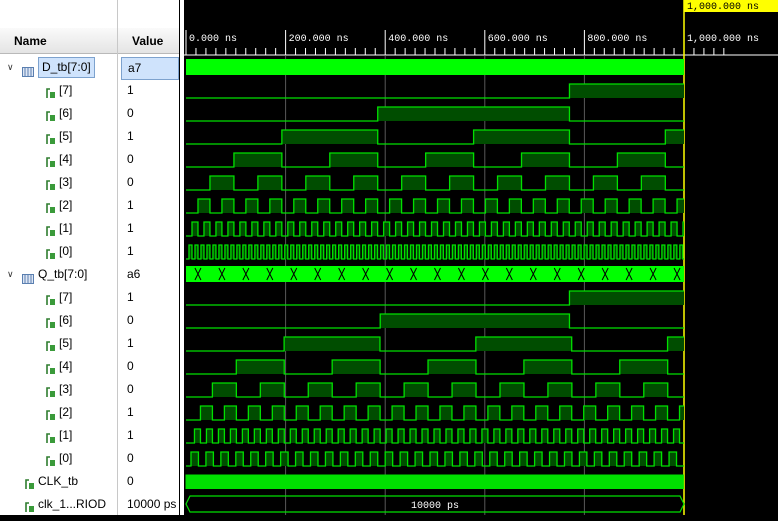  What do you see at coordinates (148, 41) in the screenshot?
I see `value-column-header: Value` at bounding box center [148, 41].